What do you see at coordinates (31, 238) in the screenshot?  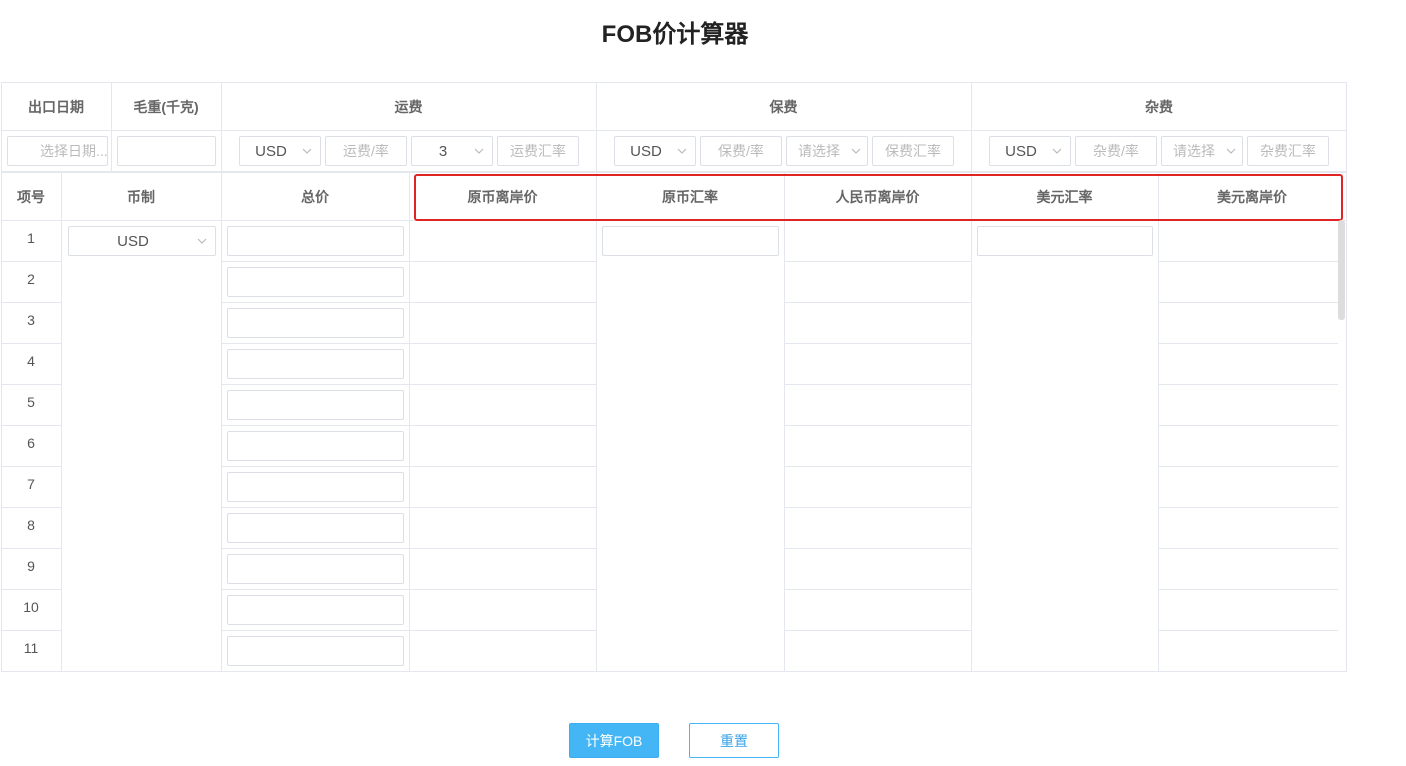 I see `row-item-number: 1` at bounding box center [31, 238].